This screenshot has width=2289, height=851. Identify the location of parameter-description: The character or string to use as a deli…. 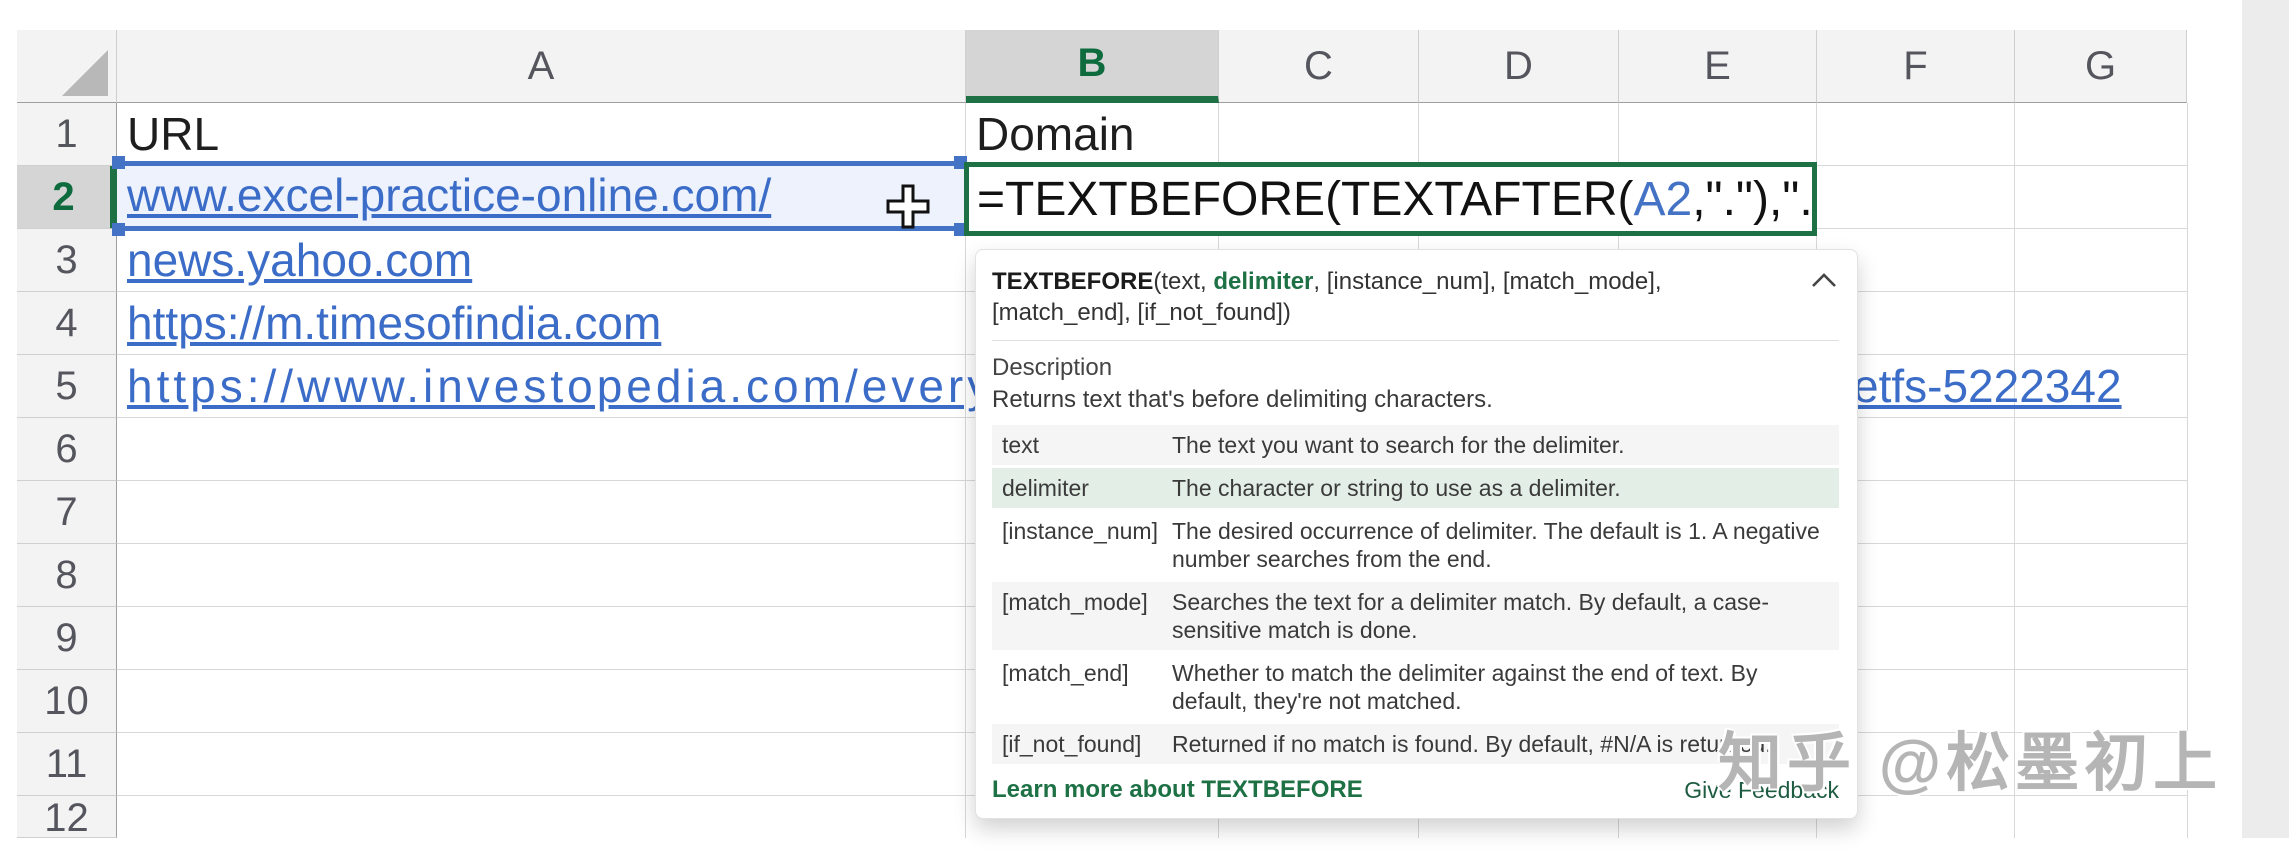
(1396, 488).